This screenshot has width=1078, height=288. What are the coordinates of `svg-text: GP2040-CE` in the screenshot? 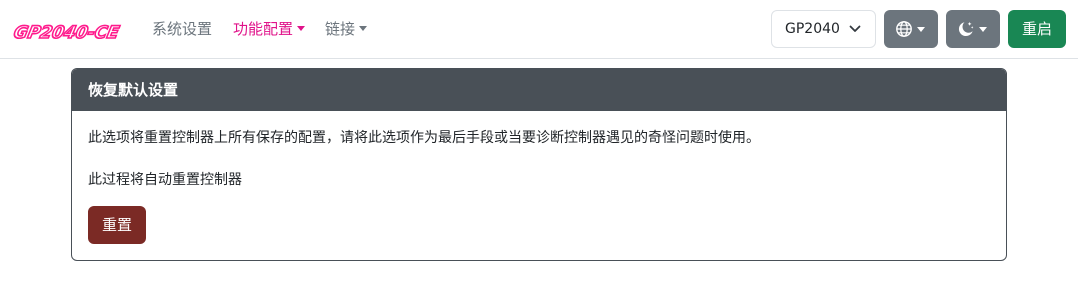 It's located at (66, 33).